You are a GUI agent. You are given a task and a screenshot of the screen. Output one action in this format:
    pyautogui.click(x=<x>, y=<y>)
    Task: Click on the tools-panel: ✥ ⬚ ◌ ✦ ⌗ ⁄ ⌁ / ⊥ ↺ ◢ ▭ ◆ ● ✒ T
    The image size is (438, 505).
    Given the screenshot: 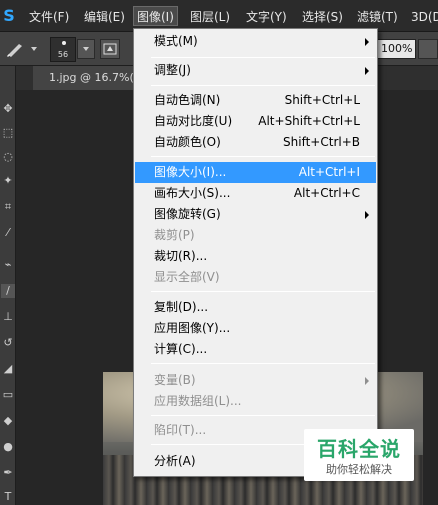 What is the action you would take?
    pyautogui.click(x=8, y=285)
    